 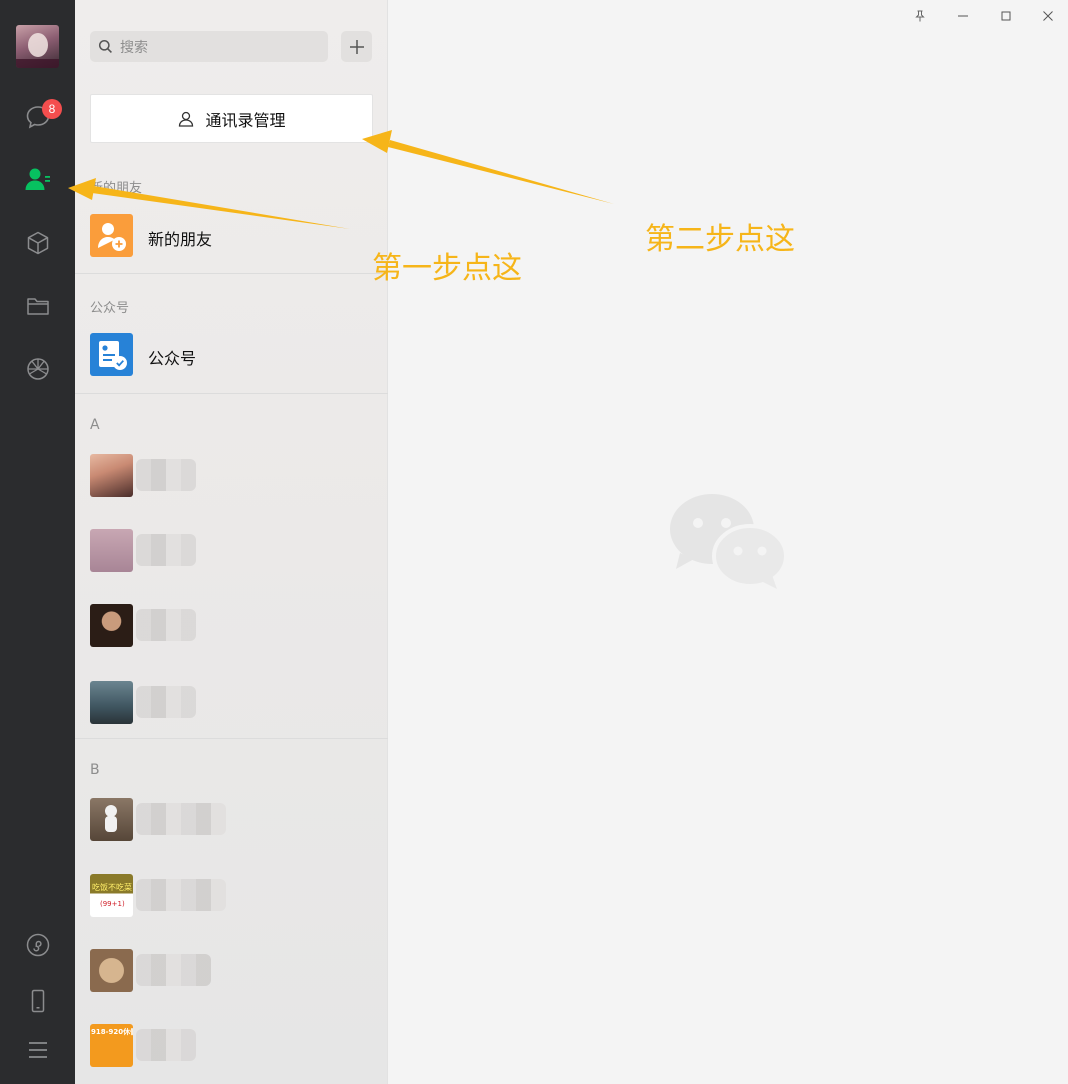 I want to click on files-folder-icon, so click(x=38, y=306).